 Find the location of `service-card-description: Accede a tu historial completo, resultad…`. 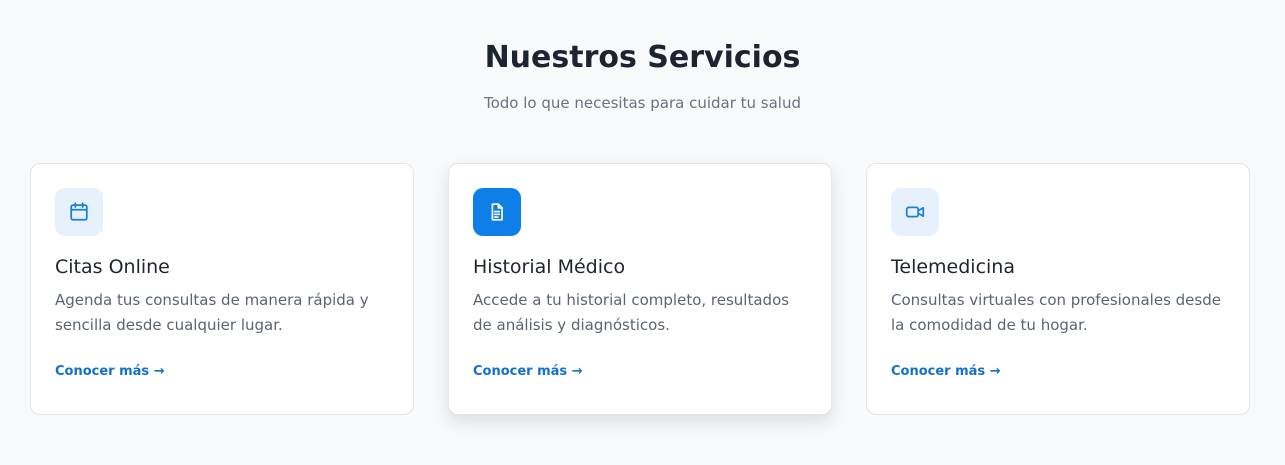

service-card-description: Accede a tu historial completo, resultad… is located at coordinates (631, 312).